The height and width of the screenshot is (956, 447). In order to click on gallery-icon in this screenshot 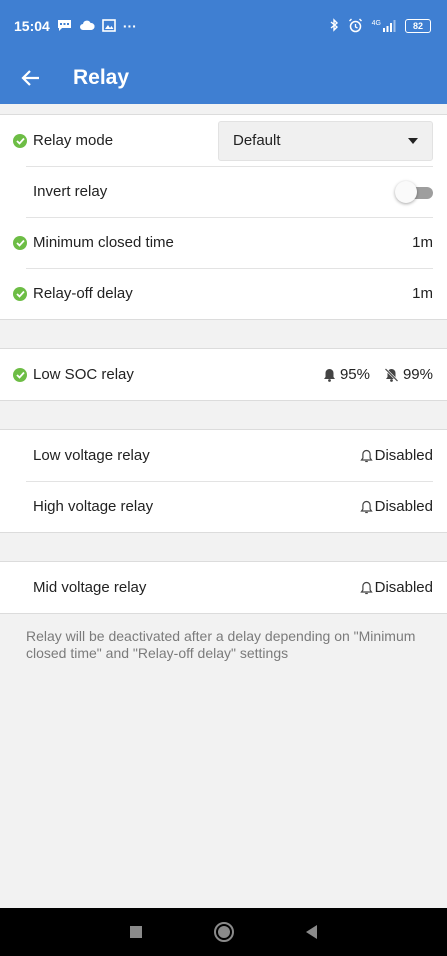, I will do `click(109, 26)`.